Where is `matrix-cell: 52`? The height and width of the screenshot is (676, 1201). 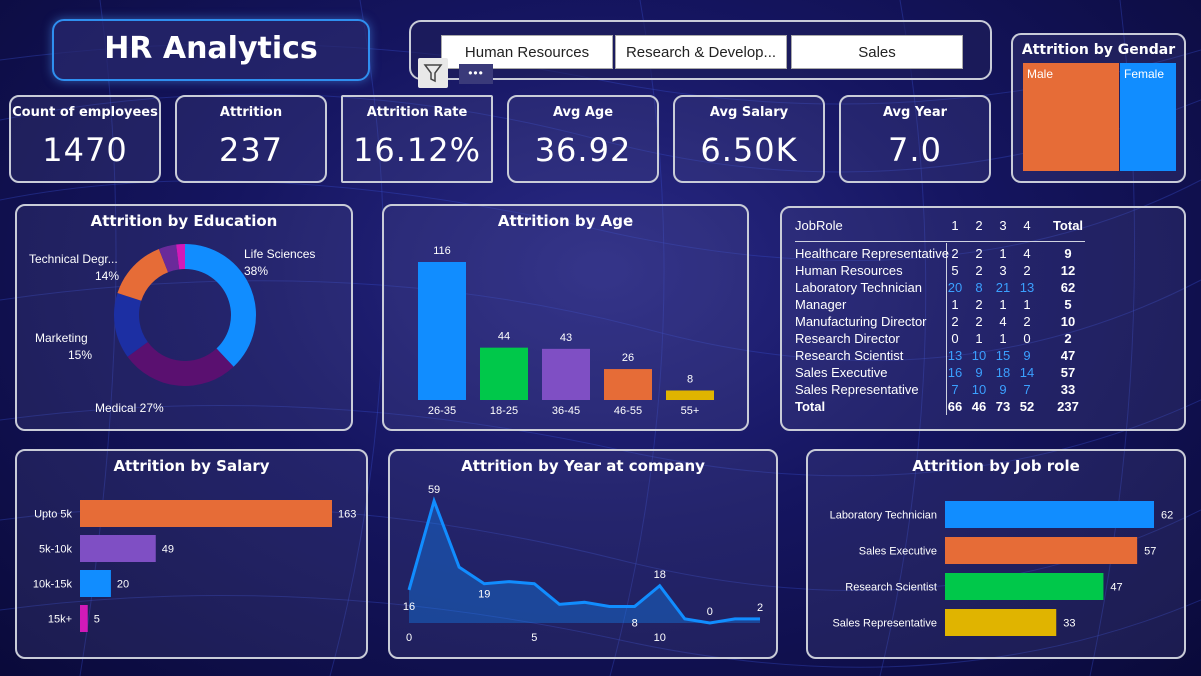 matrix-cell: 52 is located at coordinates (1027, 406).